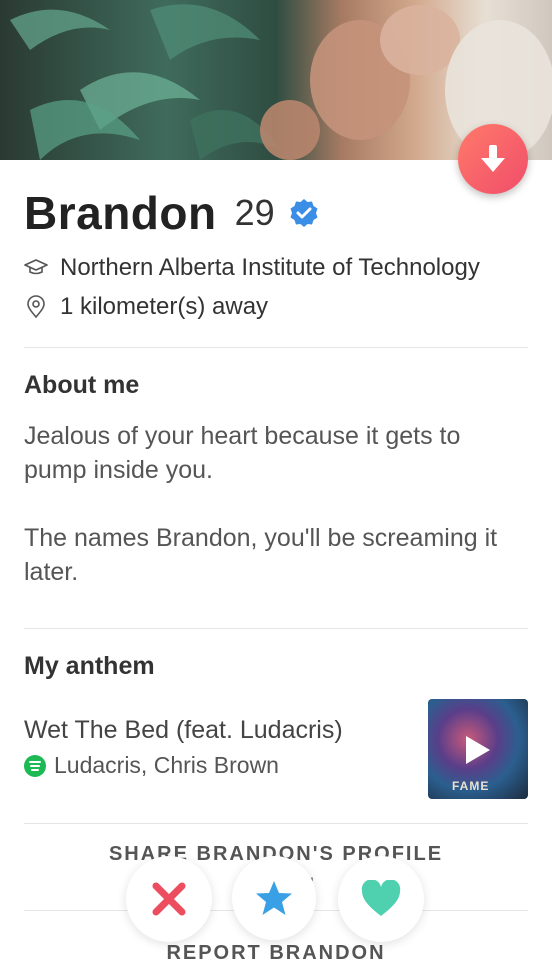  I want to click on arrow-down-icon, so click(493, 158).